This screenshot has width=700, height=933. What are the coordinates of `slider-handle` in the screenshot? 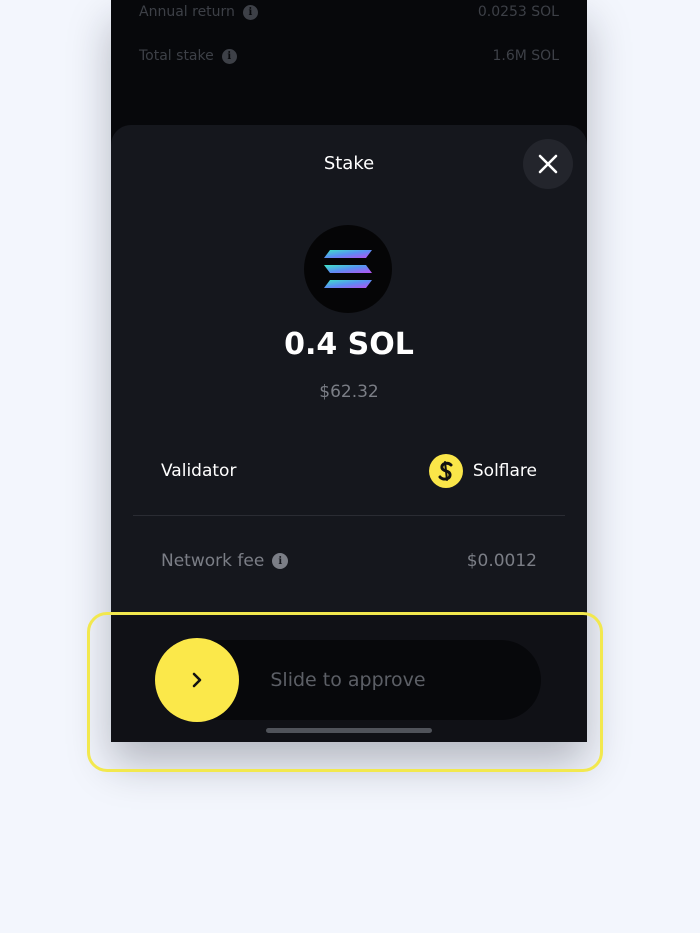 It's located at (197, 680).